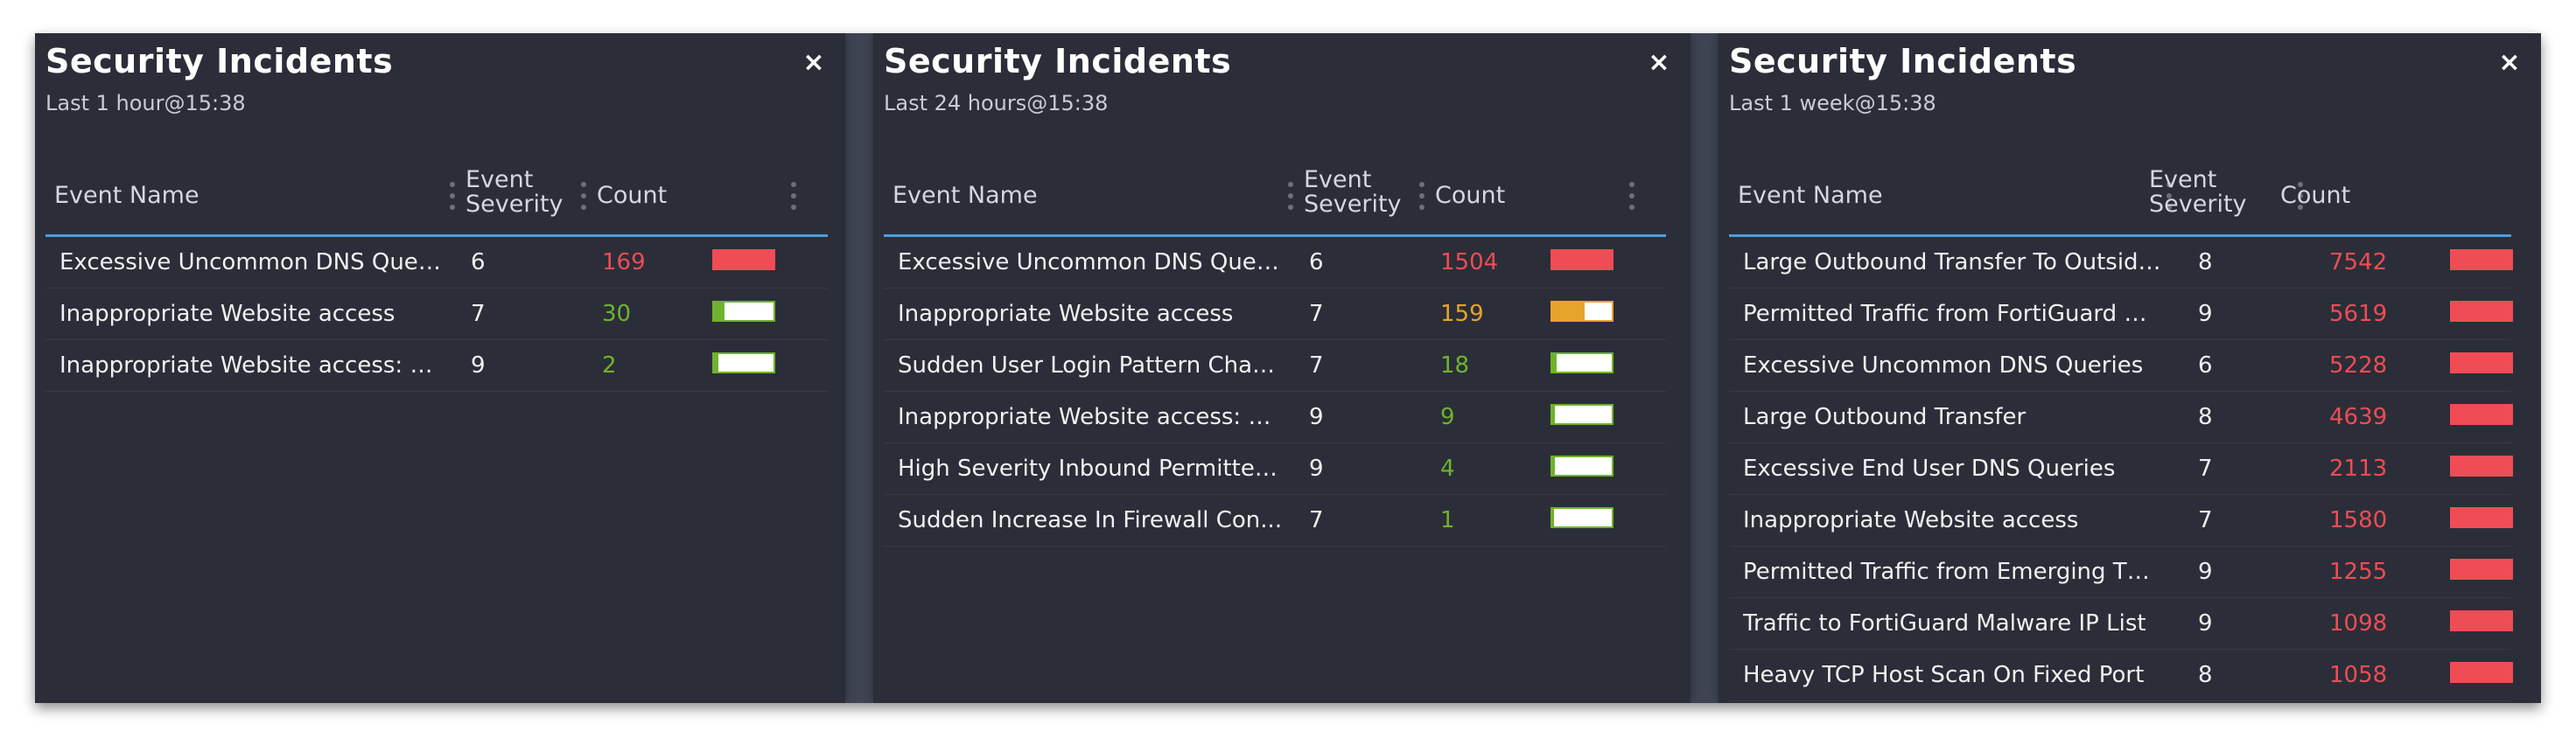  What do you see at coordinates (1462, 314) in the screenshot?
I see `count-cell: 159` at bounding box center [1462, 314].